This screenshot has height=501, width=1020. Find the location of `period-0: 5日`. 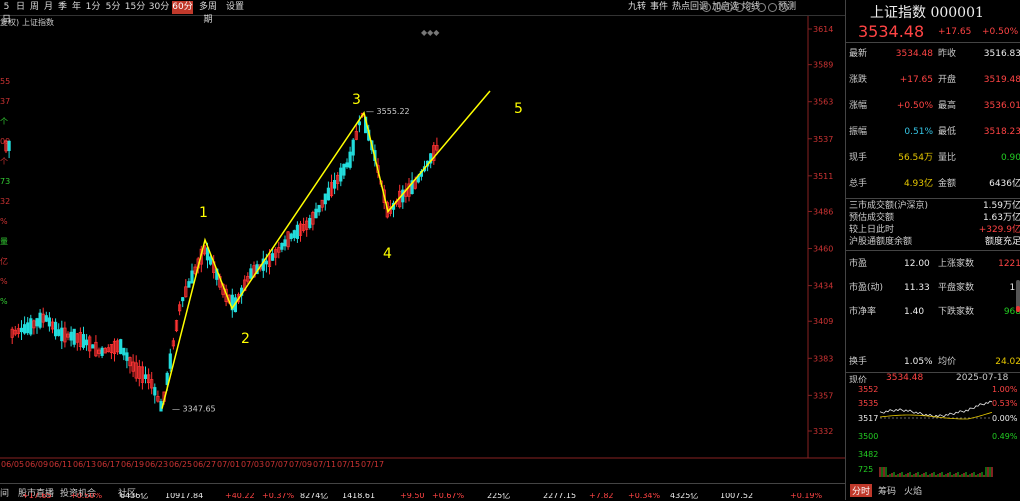

period-0: 5日 is located at coordinates (6, 13).